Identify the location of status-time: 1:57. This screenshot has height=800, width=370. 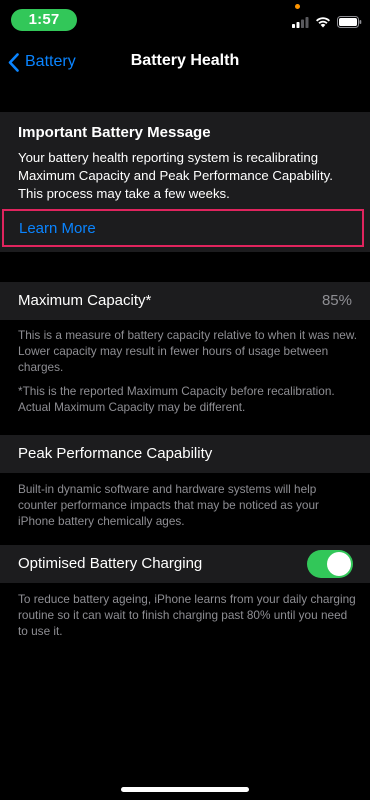
(44, 20).